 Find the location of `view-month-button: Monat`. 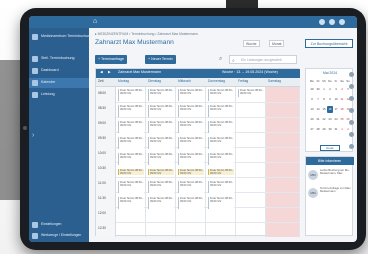

view-month-button: Monat is located at coordinates (277, 43).